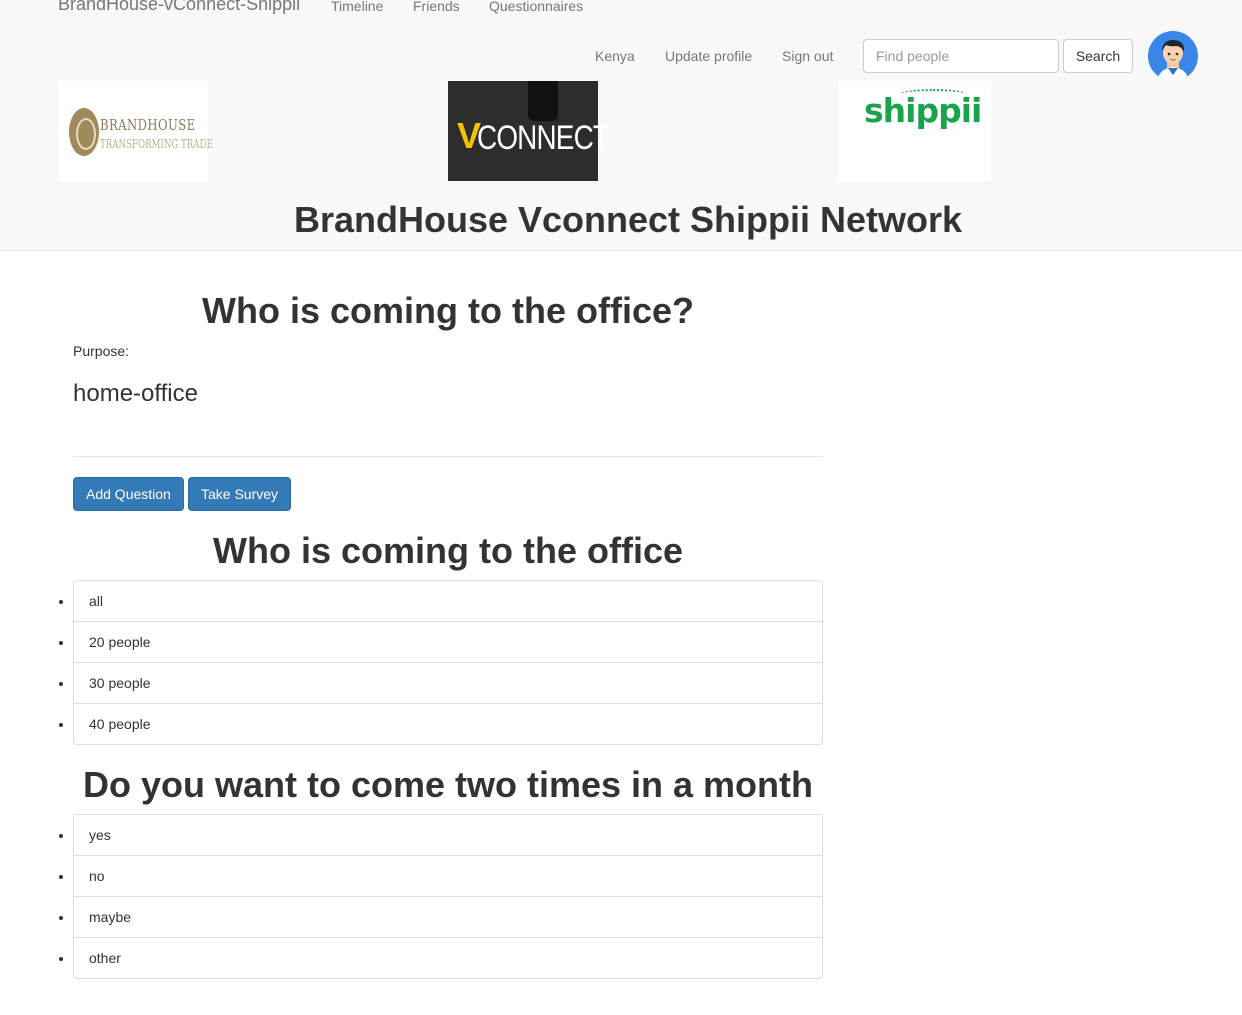 Image resolution: width=1242 pixels, height=1015 pixels. What do you see at coordinates (448, 682) in the screenshot?
I see `option-item: 30 people` at bounding box center [448, 682].